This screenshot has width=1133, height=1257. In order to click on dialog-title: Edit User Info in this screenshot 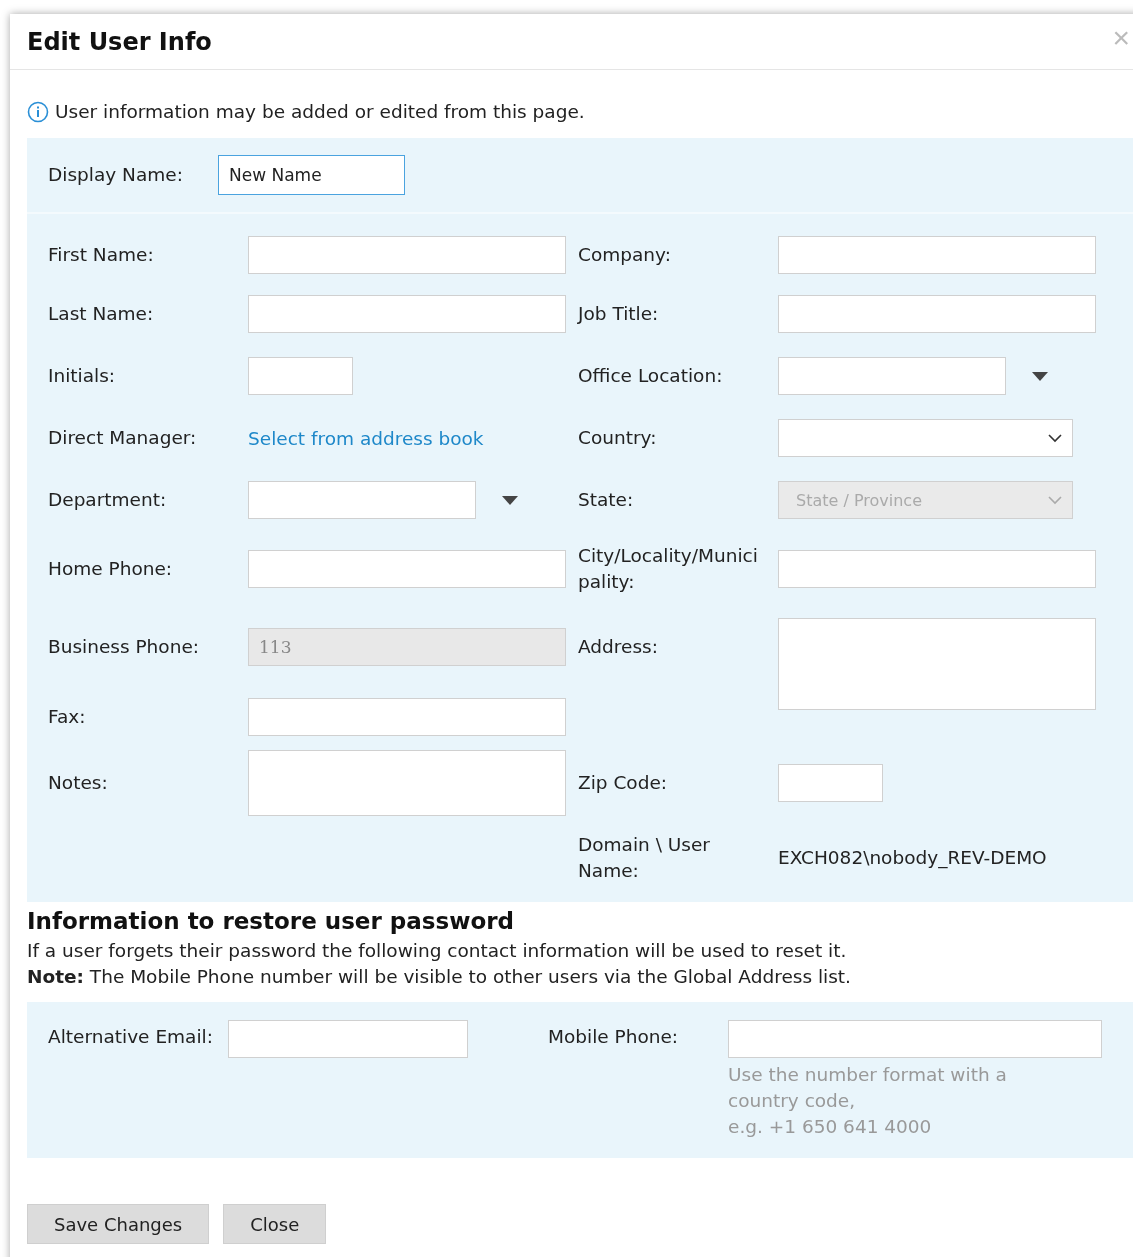, I will do `click(119, 41)`.